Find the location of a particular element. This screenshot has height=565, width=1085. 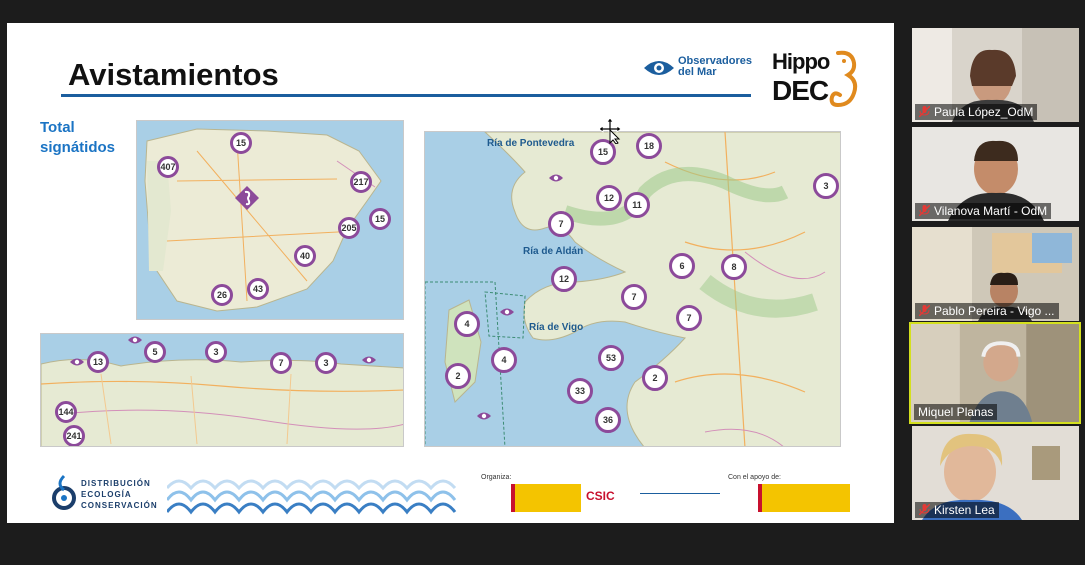

title-underline is located at coordinates (406, 95).